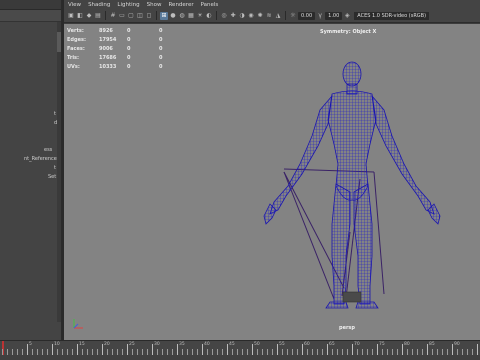  What do you see at coordinates (113, 16) in the screenshot?
I see `grid-icon: #` at bounding box center [113, 16].